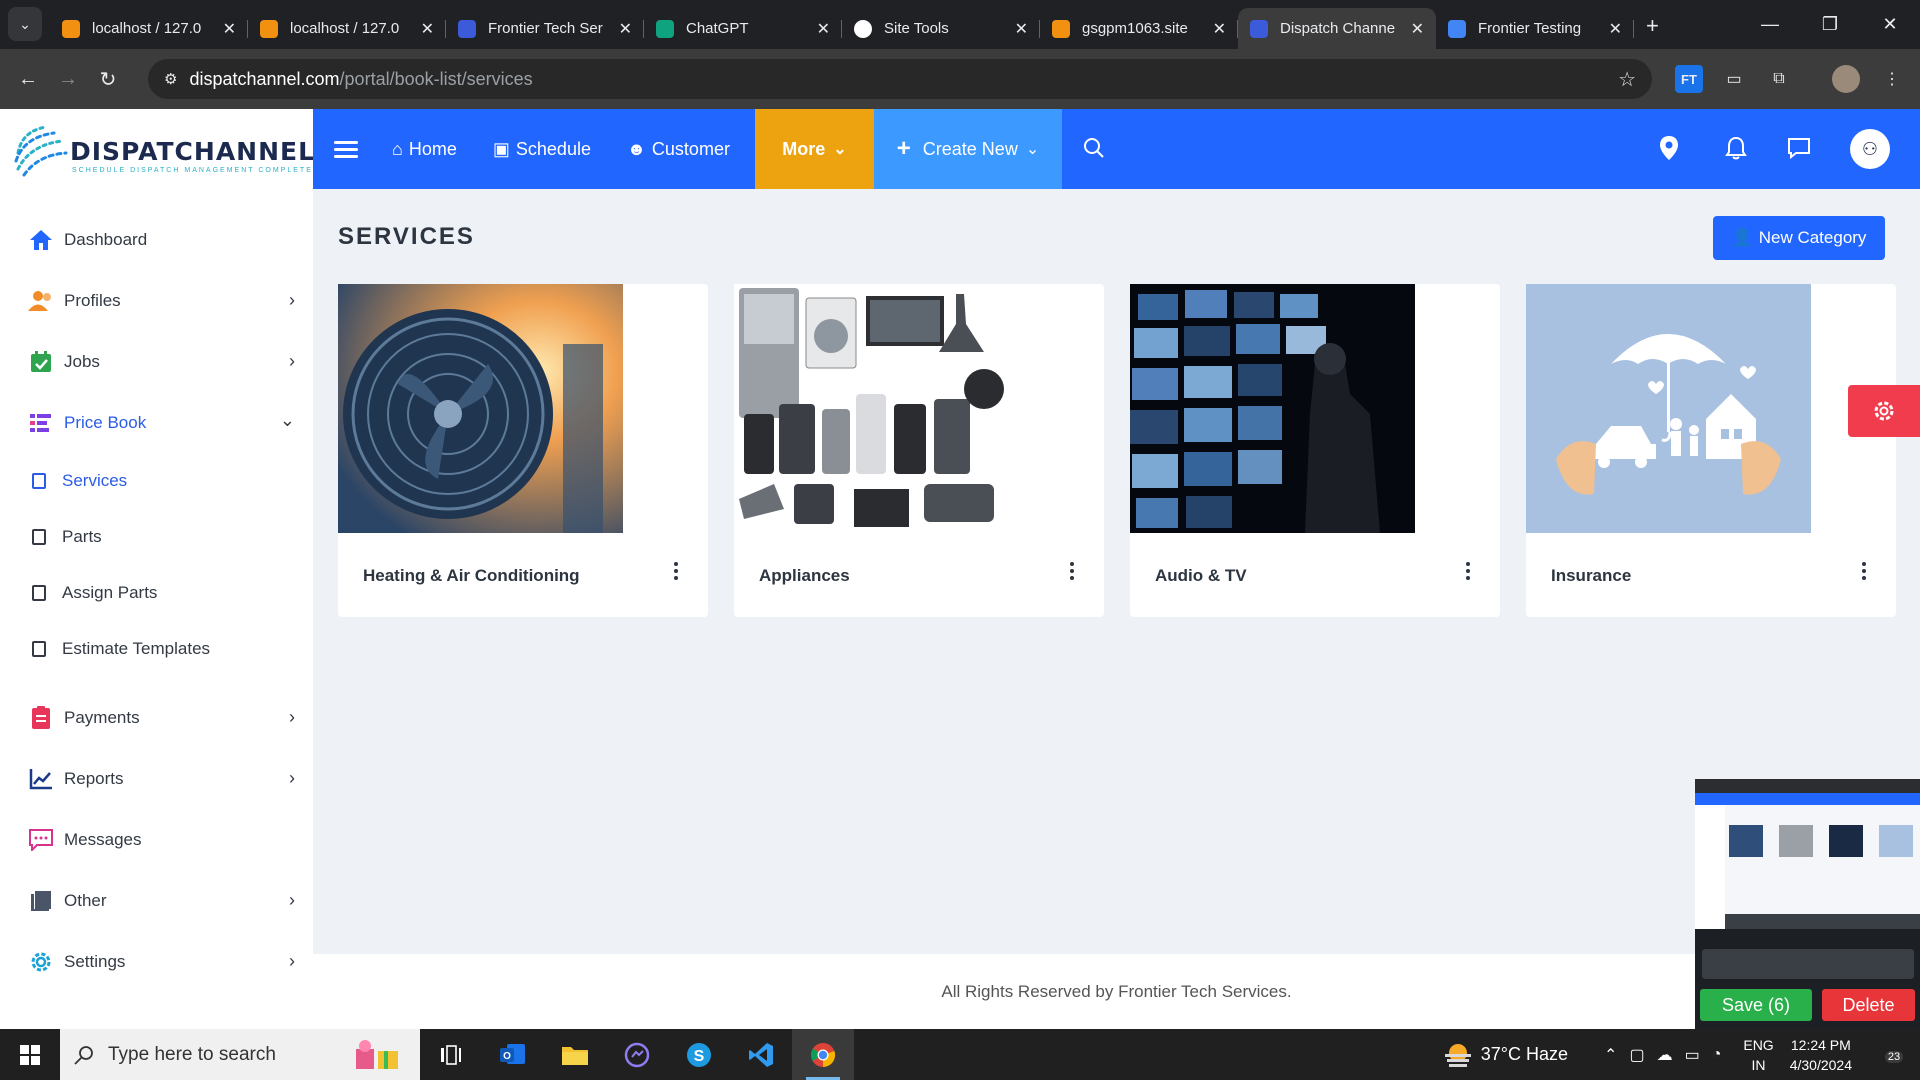 Image resolution: width=1920 pixels, height=1080 pixels. I want to click on add-user-icon: 👤, so click(1742, 237).